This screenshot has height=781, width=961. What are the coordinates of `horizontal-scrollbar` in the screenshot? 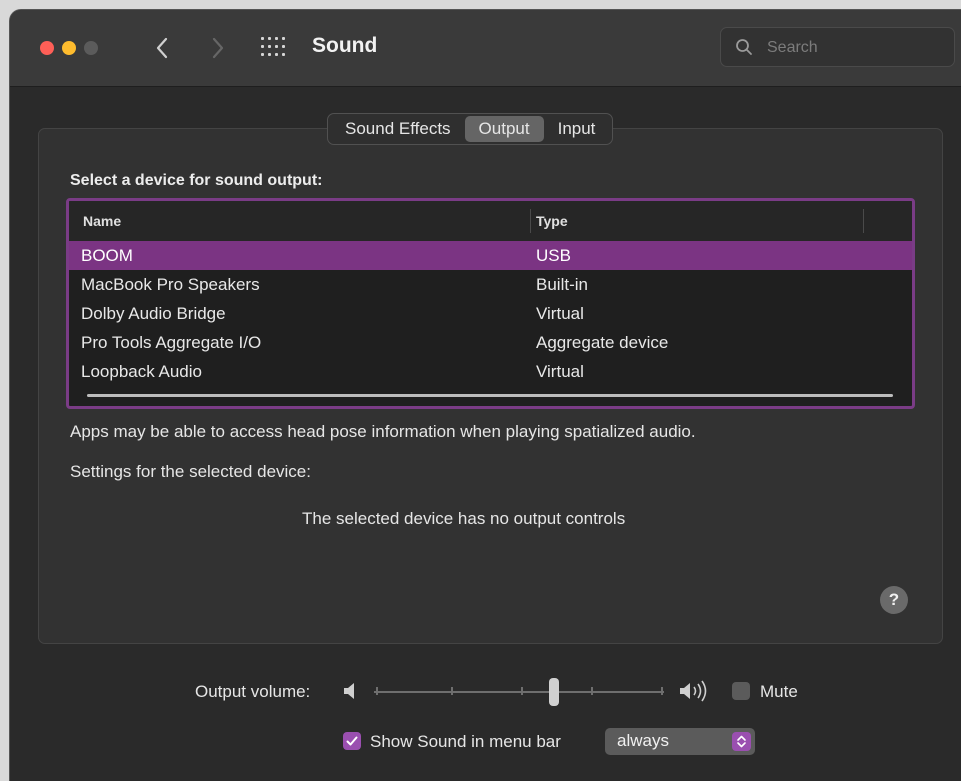 It's located at (490, 395).